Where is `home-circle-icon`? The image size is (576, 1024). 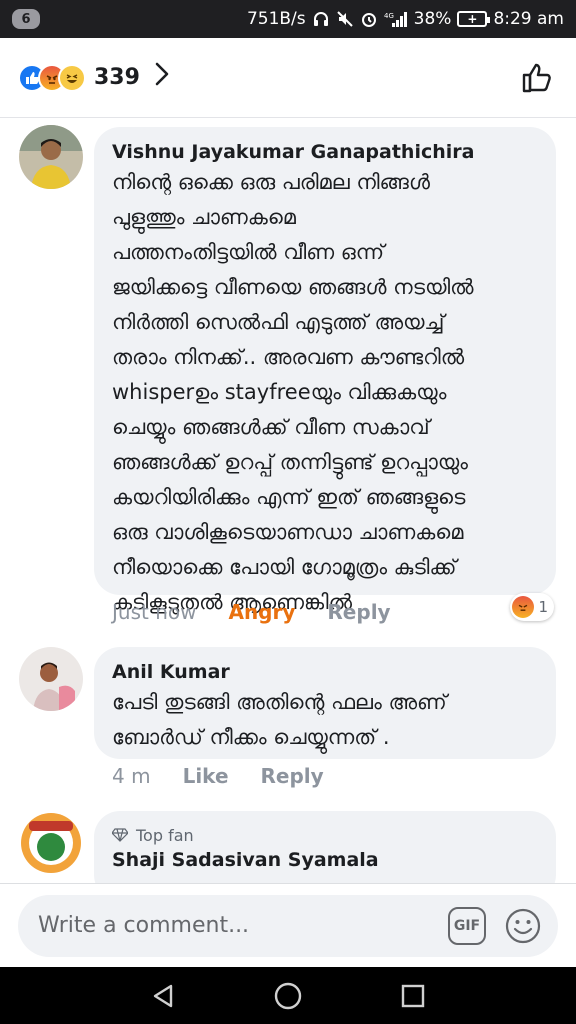 home-circle-icon is located at coordinates (288, 995).